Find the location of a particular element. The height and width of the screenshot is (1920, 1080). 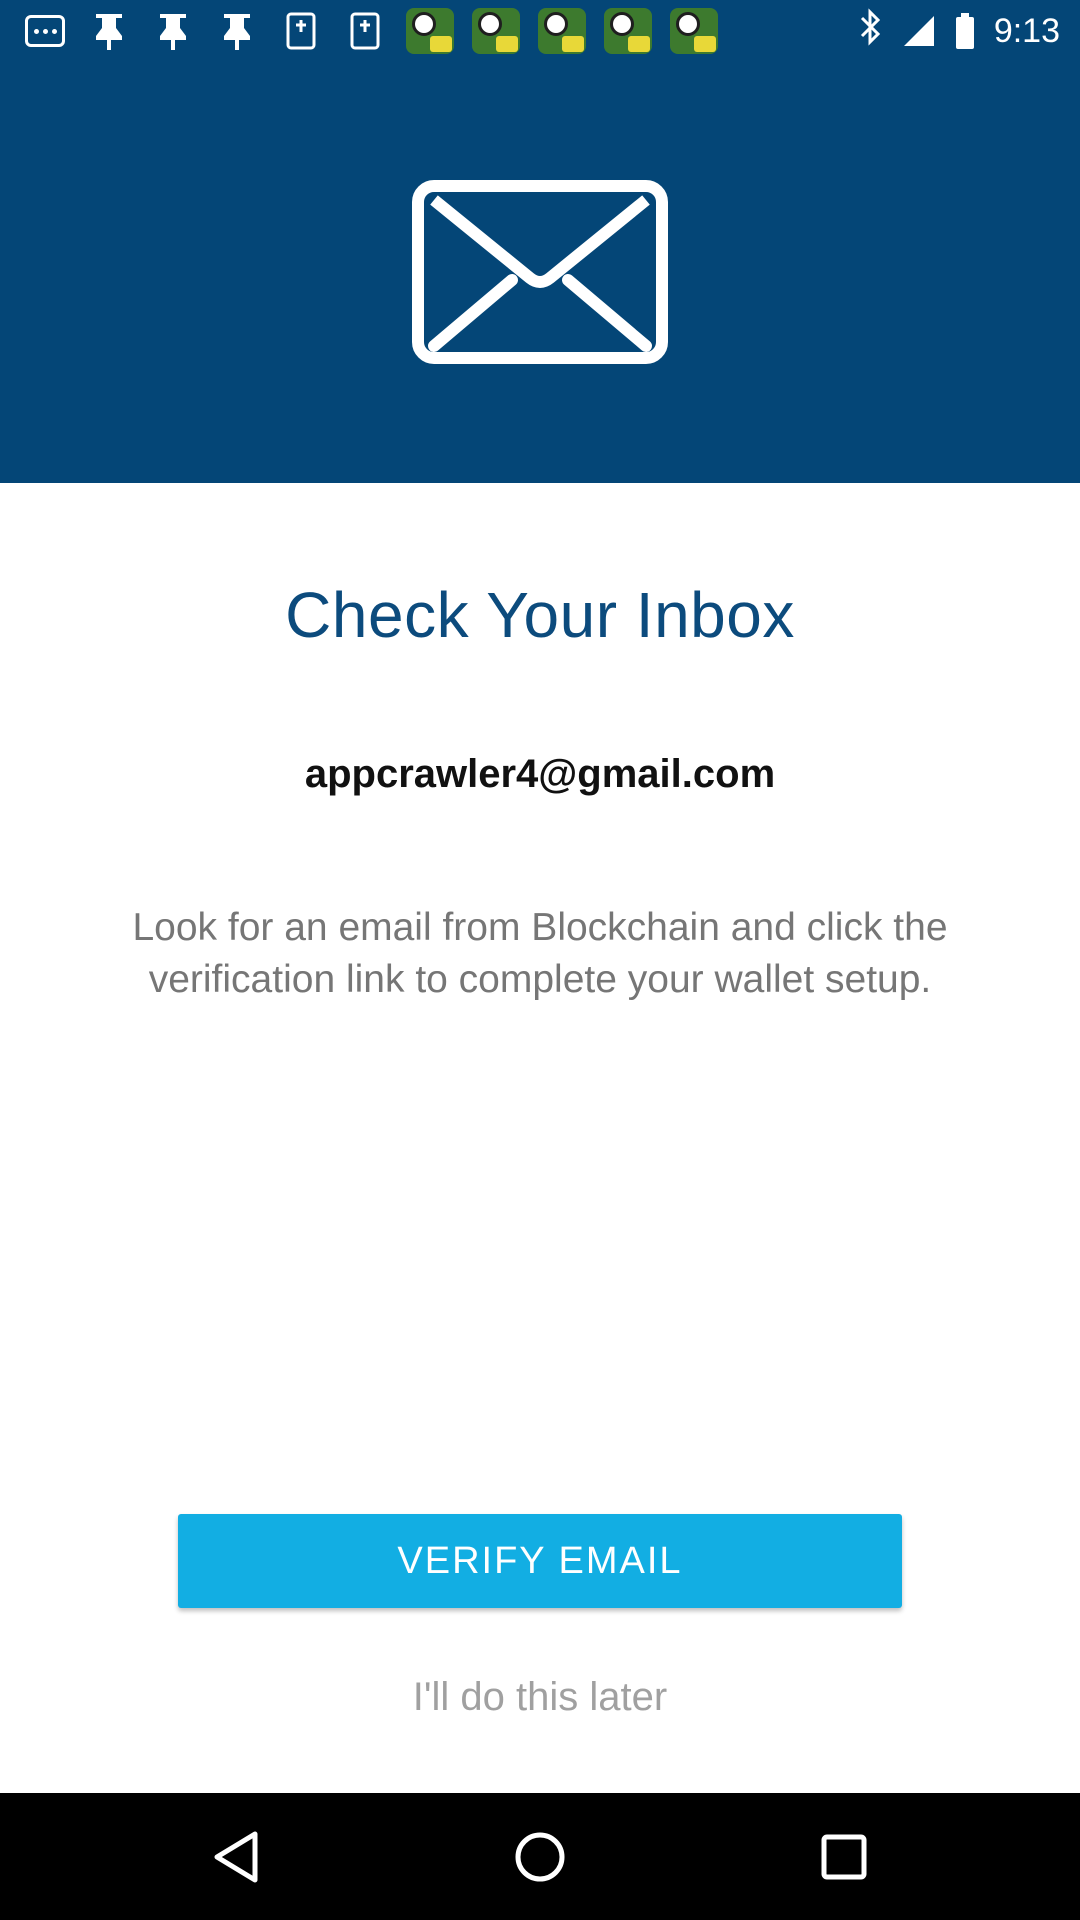

email-address: appcrawler4@gmail.com is located at coordinates (540, 774).